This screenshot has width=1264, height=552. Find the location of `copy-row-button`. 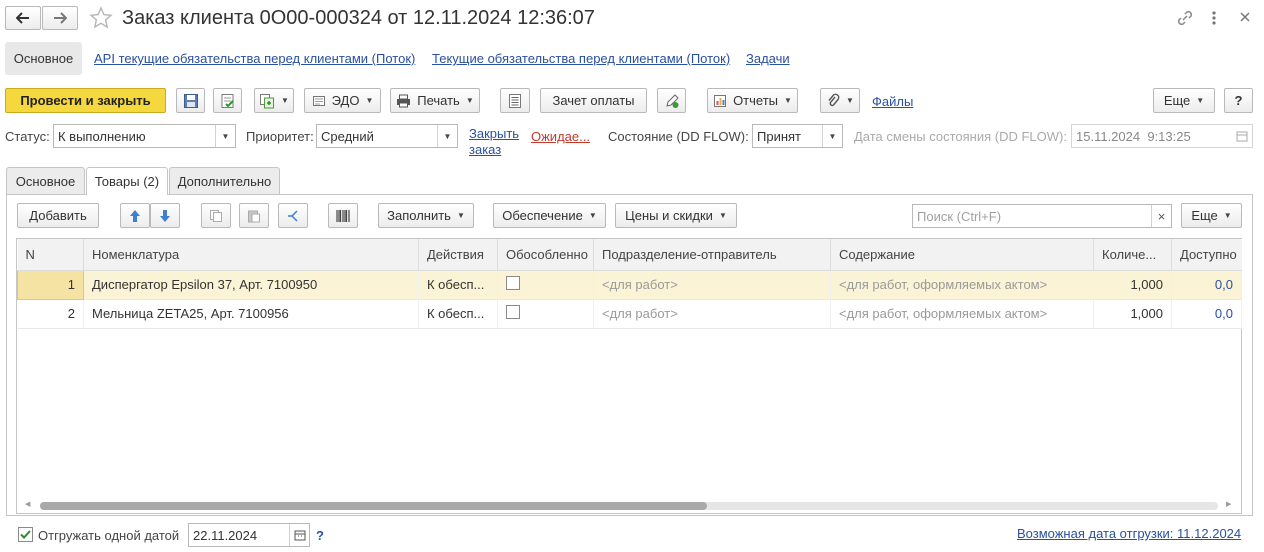

copy-row-button is located at coordinates (216, 215).